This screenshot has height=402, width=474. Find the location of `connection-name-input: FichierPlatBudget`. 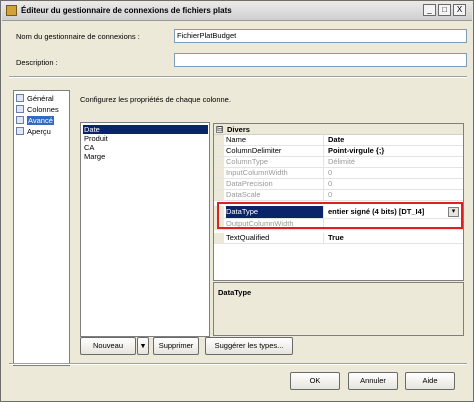

connection-name-input: FichierPlatBudget is located at coordinates (320, 36).